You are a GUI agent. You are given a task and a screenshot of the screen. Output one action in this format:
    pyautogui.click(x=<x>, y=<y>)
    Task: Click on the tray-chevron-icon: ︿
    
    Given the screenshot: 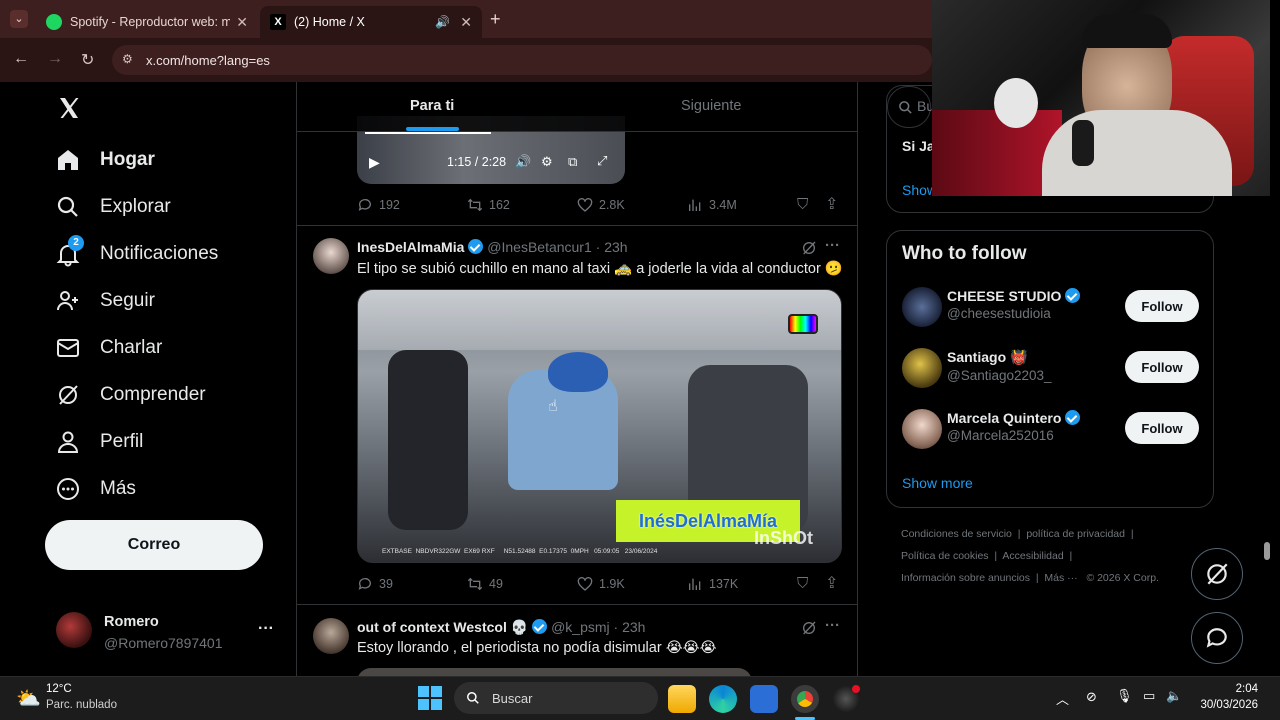 What is the action you would take?
    pyautogui.click(x=1062, y=698)
    